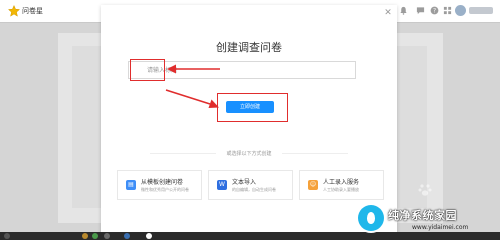 The height and width of the screenshot is (240, 500). Describe the element at coordinates (341, 182) in the screenshot. I see `option-title: 人工录入服务` at that location.